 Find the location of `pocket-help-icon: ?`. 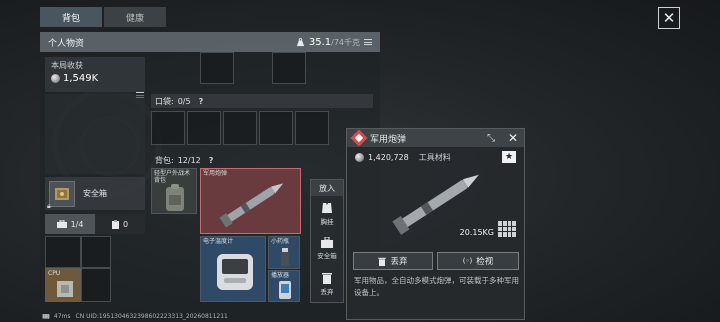

pocket-help-icon: ? is located at coordinates (201, 101).